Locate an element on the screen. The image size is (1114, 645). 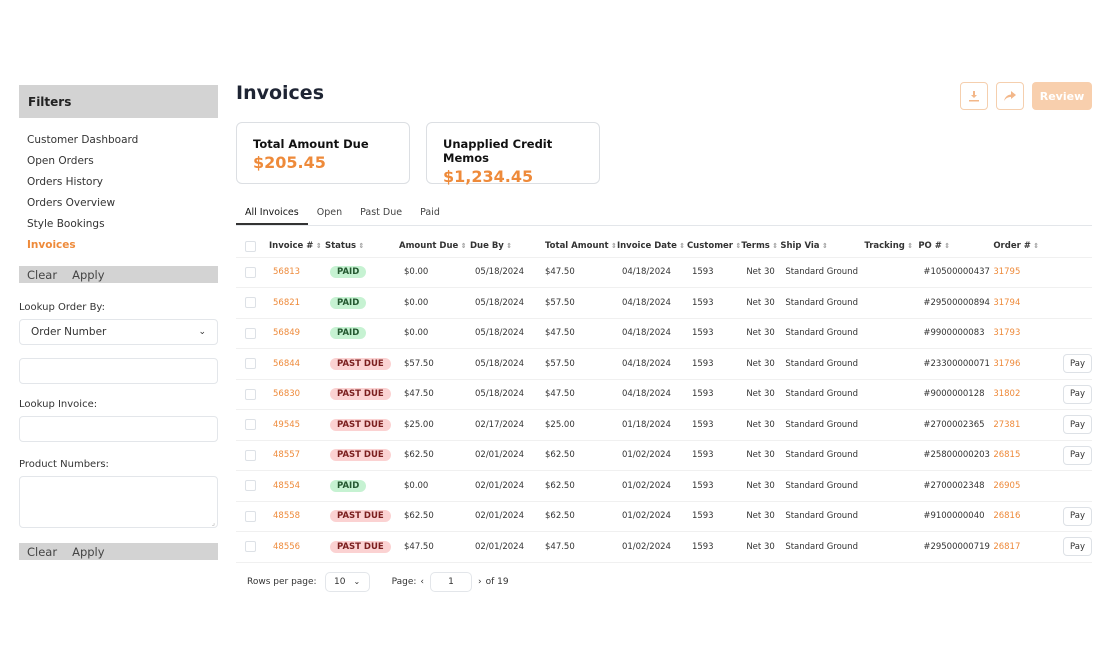
column-header-po-: PO # ⇕ is located at coordinates (956, 247).